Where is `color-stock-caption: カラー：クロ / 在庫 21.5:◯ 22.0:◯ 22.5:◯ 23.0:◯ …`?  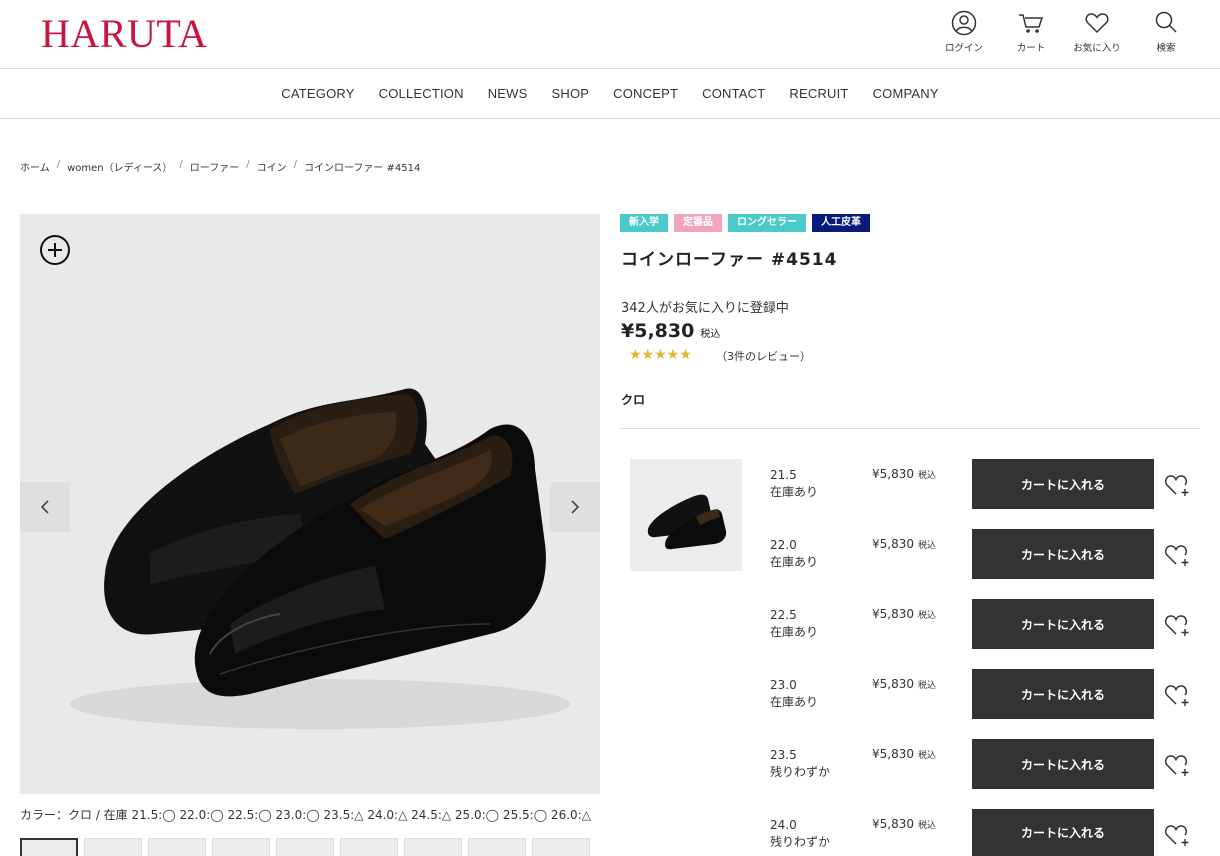
color-stock-caption: カラー：クロ / 在庫 21.5:◯ 22.0:◯ 22.5:◯ 23.0:◯ … is located at coordinates (305, 815).